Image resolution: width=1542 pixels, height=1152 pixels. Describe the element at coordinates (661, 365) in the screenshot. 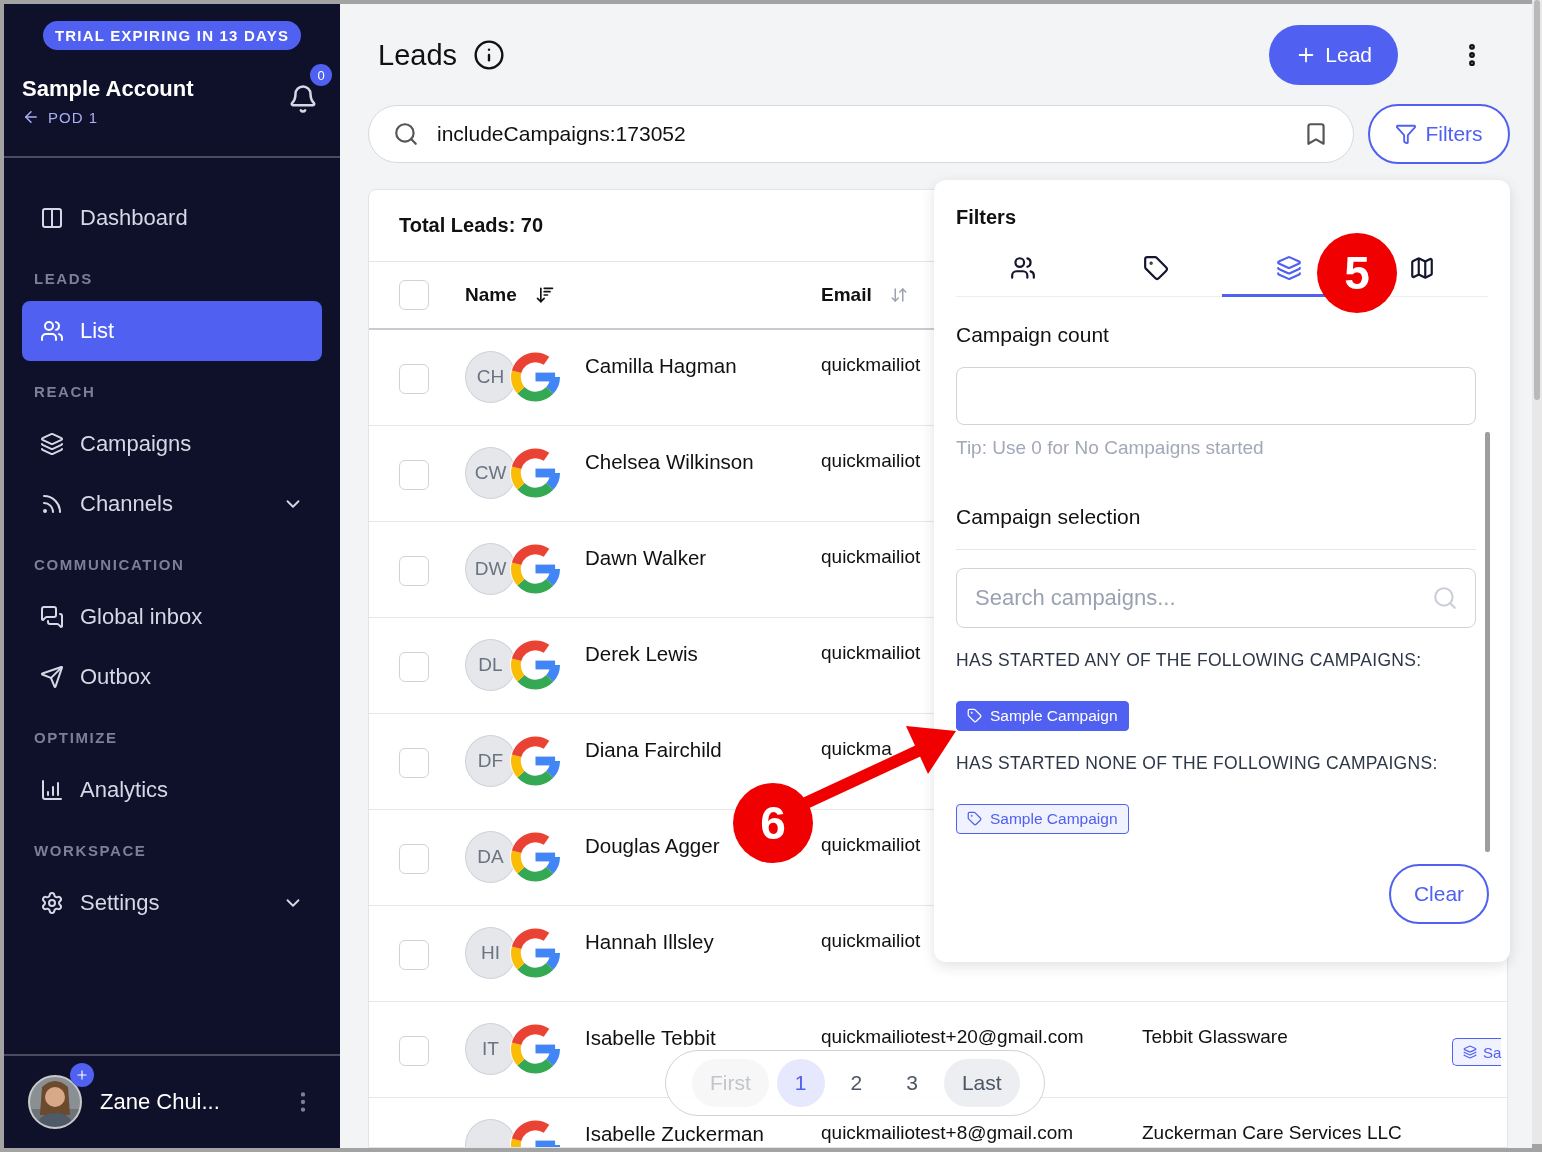

I see `lead-name: Camilla Hagman` at that location.